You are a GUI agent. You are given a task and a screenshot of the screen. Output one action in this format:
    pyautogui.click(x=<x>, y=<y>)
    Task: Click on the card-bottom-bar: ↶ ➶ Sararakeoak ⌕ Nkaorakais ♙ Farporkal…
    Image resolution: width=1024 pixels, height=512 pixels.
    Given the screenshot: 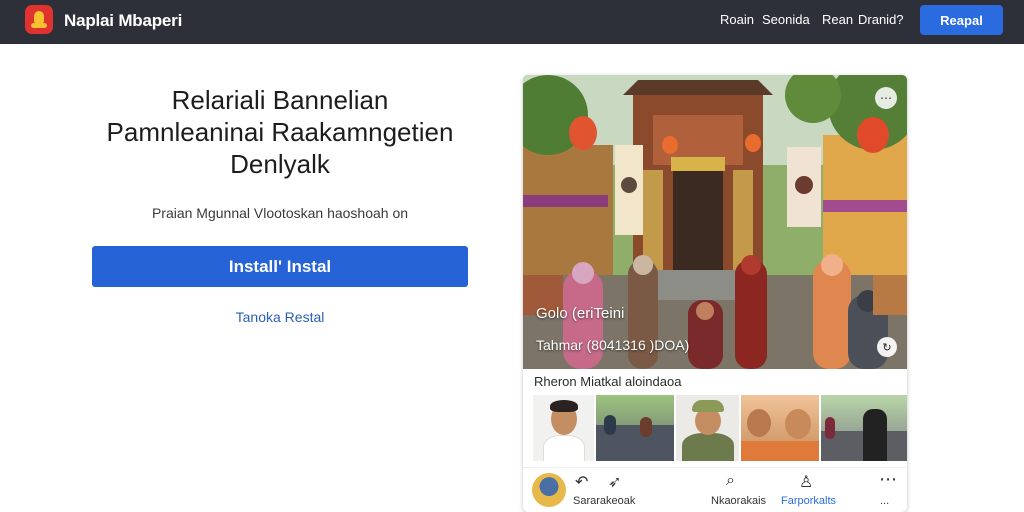 What is the action you would take?
    pyautogui.click(x=715, y=489)
    